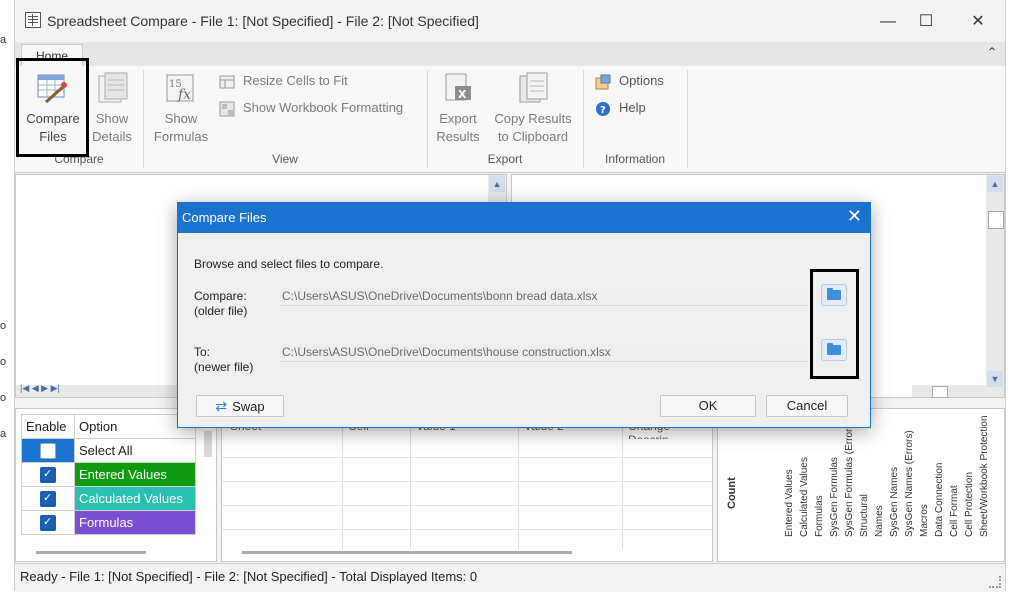 The height and width of the screenshot is (592, 1024). Describe the element at coordinates (939, 500) in the screenshot. I see `chart-column-label: Data Connection` at that location.